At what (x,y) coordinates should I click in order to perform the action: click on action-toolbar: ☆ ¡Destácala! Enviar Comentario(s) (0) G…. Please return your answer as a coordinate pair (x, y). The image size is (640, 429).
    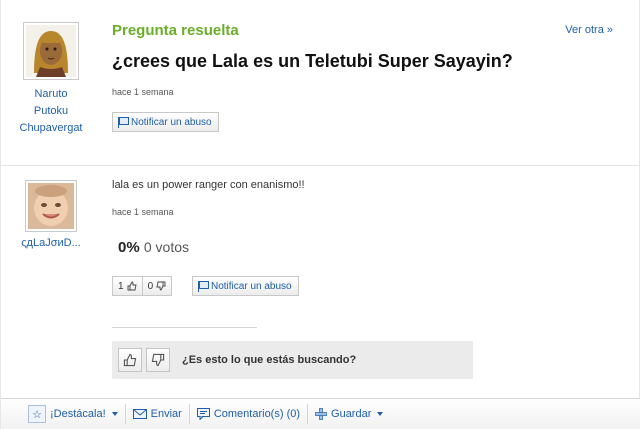
    Looking at the image, I should click on (320, 413).